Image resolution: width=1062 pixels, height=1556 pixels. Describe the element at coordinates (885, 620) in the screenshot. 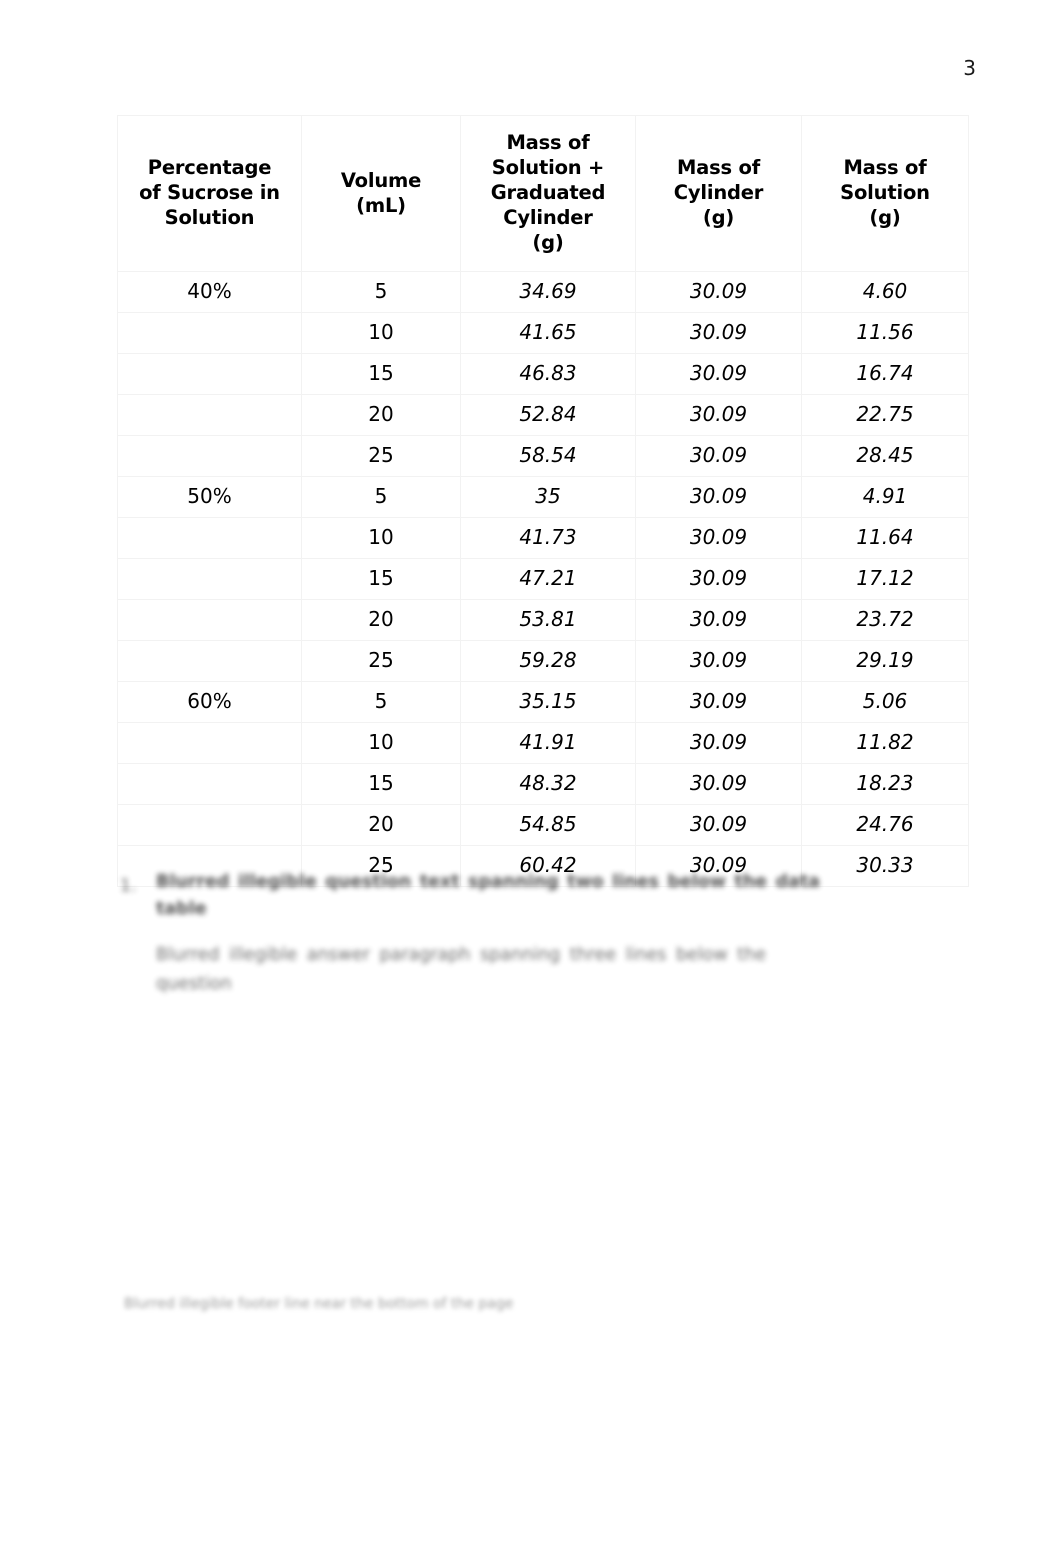

I see `cell-mass-solution: 23.72` at that location.